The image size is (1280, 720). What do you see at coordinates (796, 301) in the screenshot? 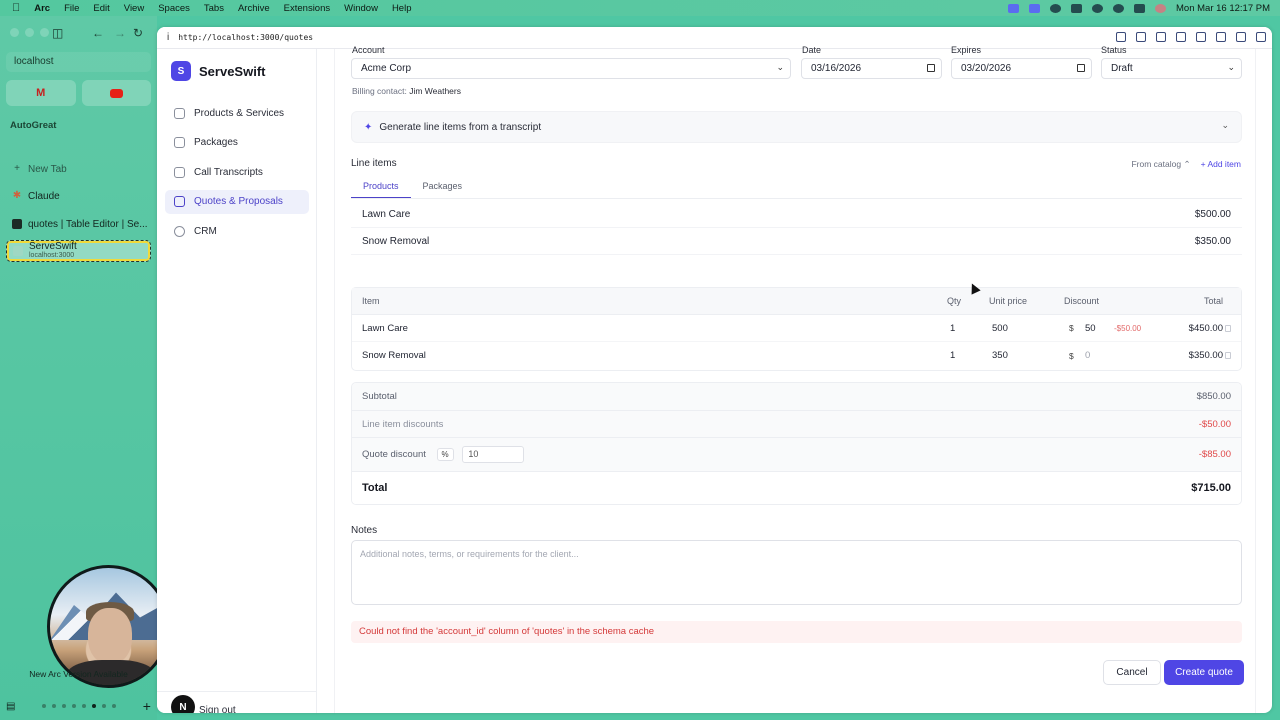
I see `table-header: Item Qty Unit price Discount Total` at bounding box center [796, 301].